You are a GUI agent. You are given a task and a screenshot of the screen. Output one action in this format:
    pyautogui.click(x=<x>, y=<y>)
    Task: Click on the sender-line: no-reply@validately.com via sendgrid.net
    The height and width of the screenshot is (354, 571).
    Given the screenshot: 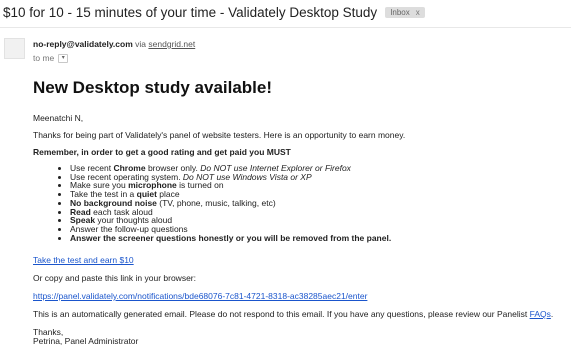 What is the action you would take?
    pyautogui.click(x=114, y=44)
    